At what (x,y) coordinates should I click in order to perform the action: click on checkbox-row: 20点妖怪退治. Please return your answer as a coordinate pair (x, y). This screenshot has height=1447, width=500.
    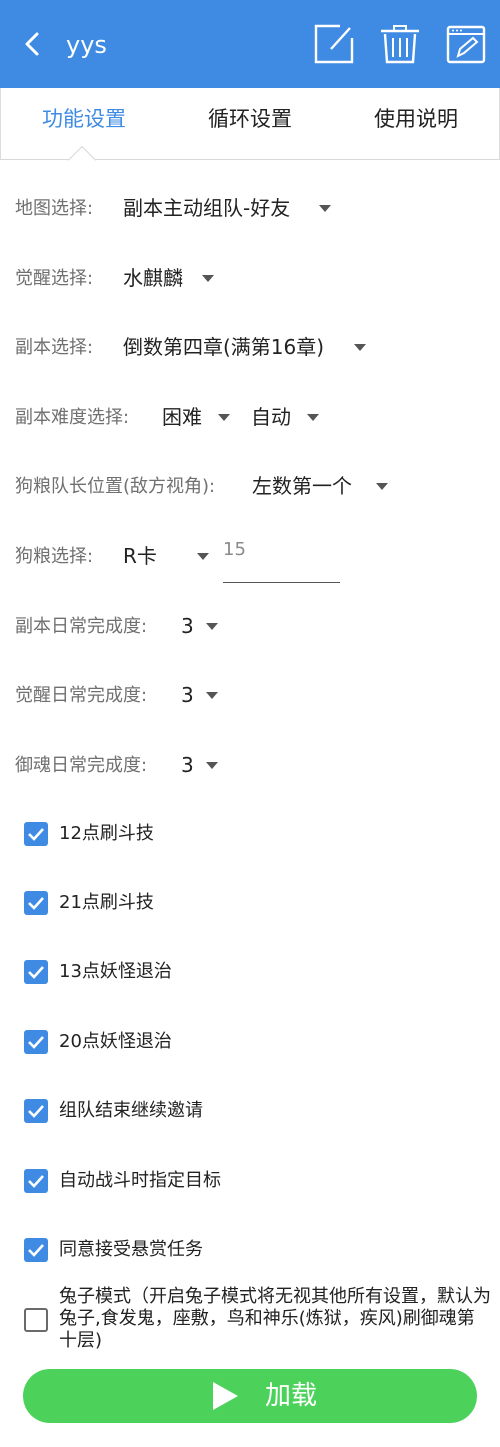
    Looking at the image, I should click on (174, 1045).